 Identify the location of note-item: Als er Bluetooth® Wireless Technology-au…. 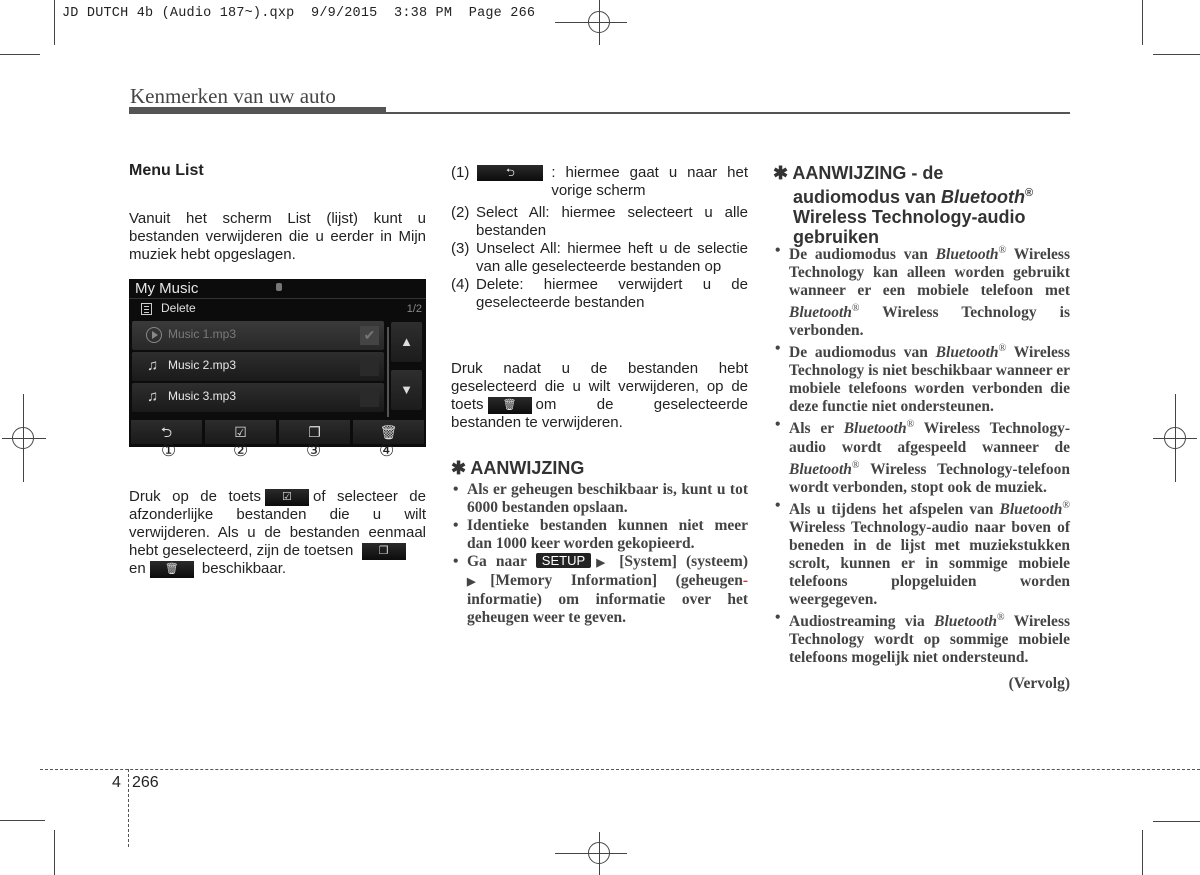
(921, 456).